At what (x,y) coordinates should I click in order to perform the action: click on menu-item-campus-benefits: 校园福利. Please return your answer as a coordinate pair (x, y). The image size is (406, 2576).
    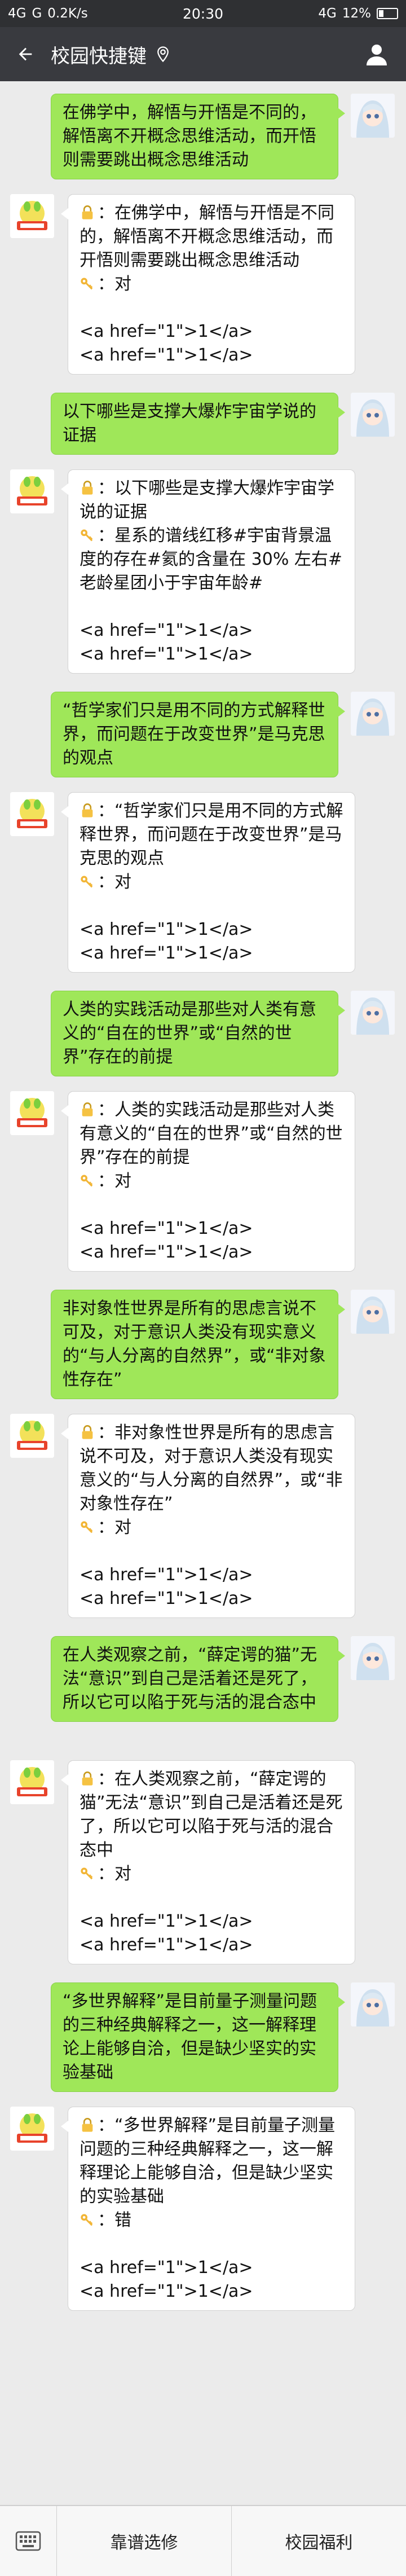
    Looking at the image, I should click on (319, 2541).